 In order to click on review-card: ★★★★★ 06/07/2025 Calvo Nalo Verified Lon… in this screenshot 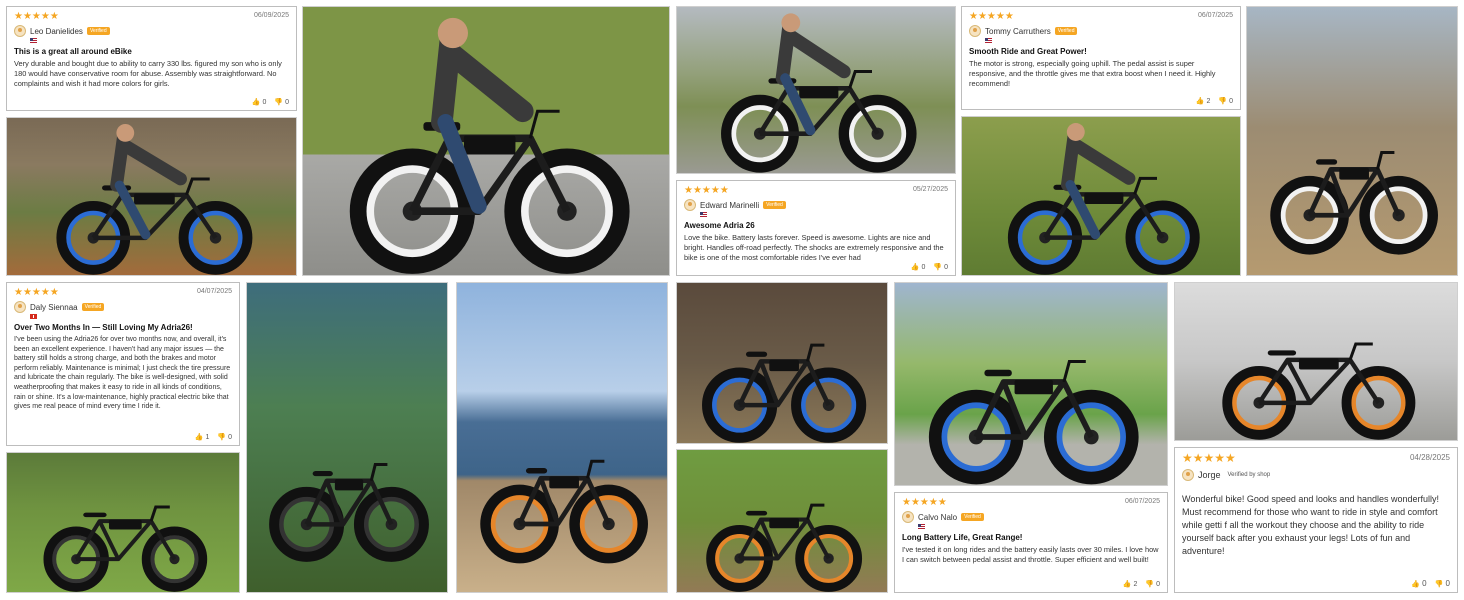, I will do `click(1031, 542)`.